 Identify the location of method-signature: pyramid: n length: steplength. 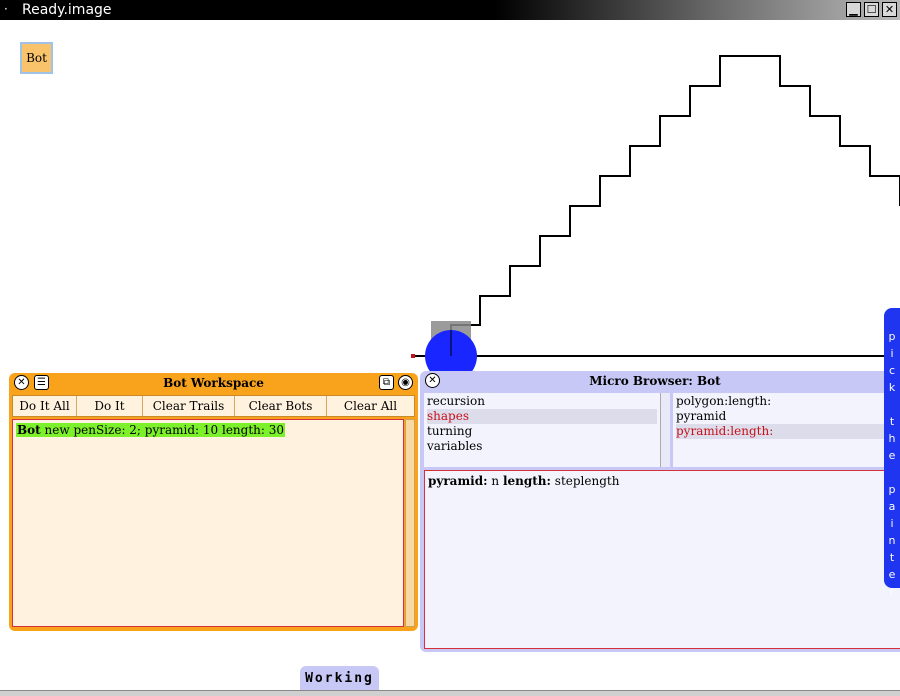
(523, 481).